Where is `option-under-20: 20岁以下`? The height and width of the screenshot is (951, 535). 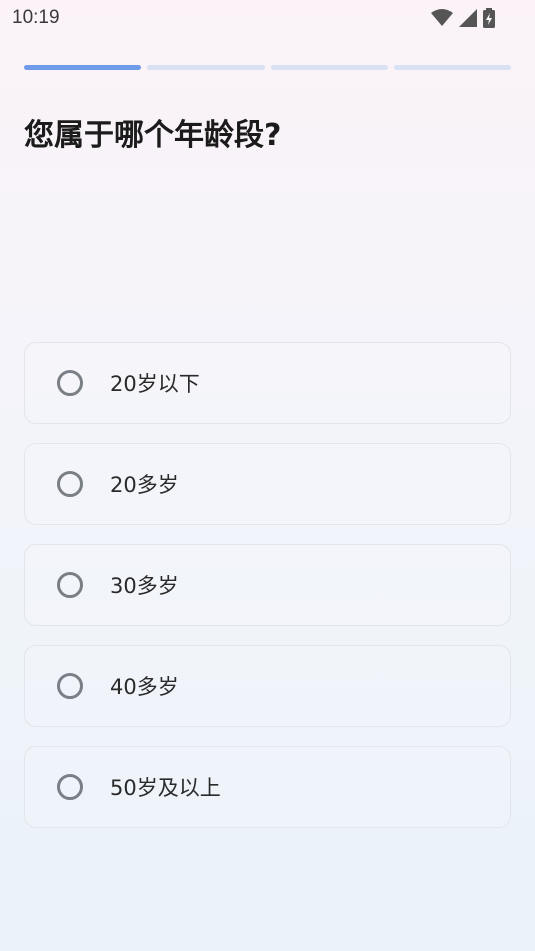 option-under-20: 20岁以下 is located at coordinates (267, 383).